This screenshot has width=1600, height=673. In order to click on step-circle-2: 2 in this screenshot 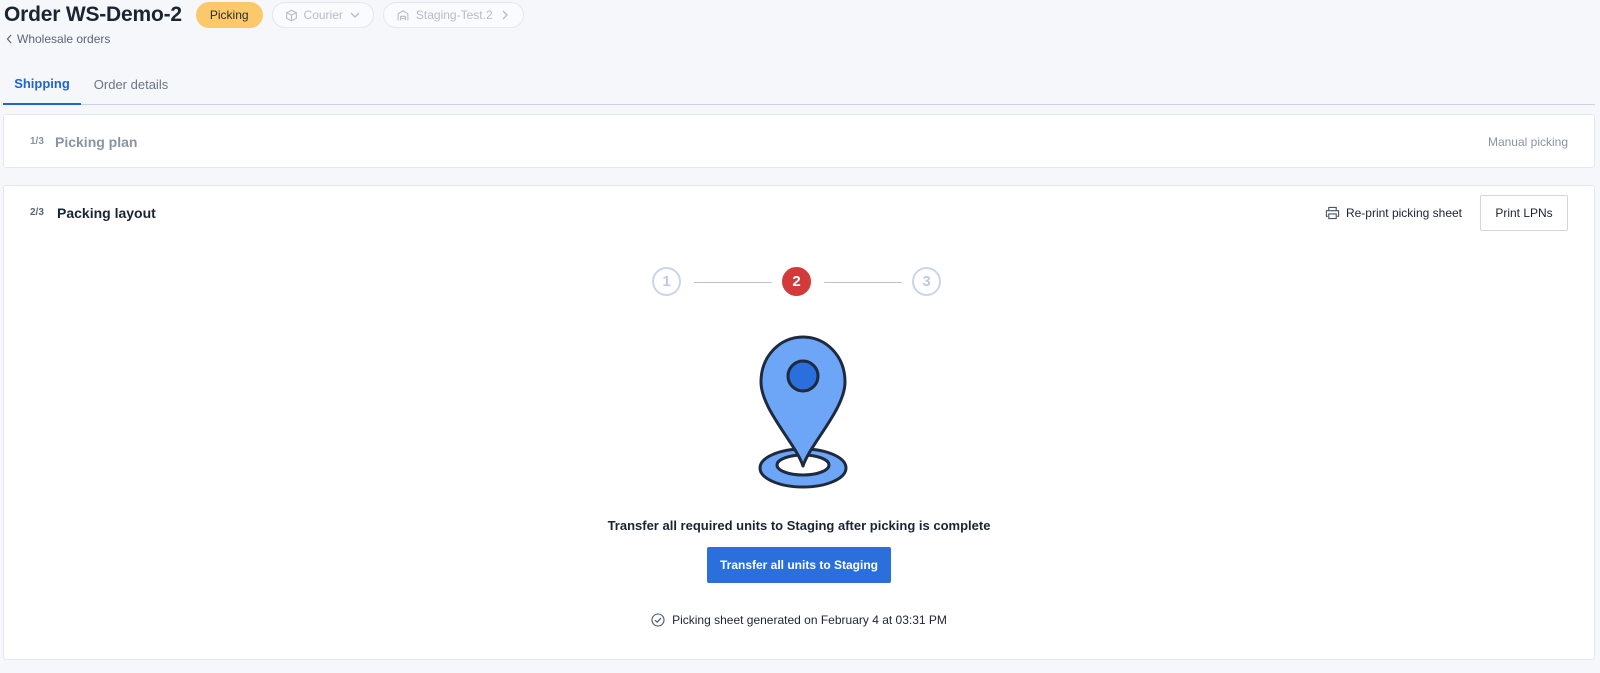, I will do `click(796, 281)`.